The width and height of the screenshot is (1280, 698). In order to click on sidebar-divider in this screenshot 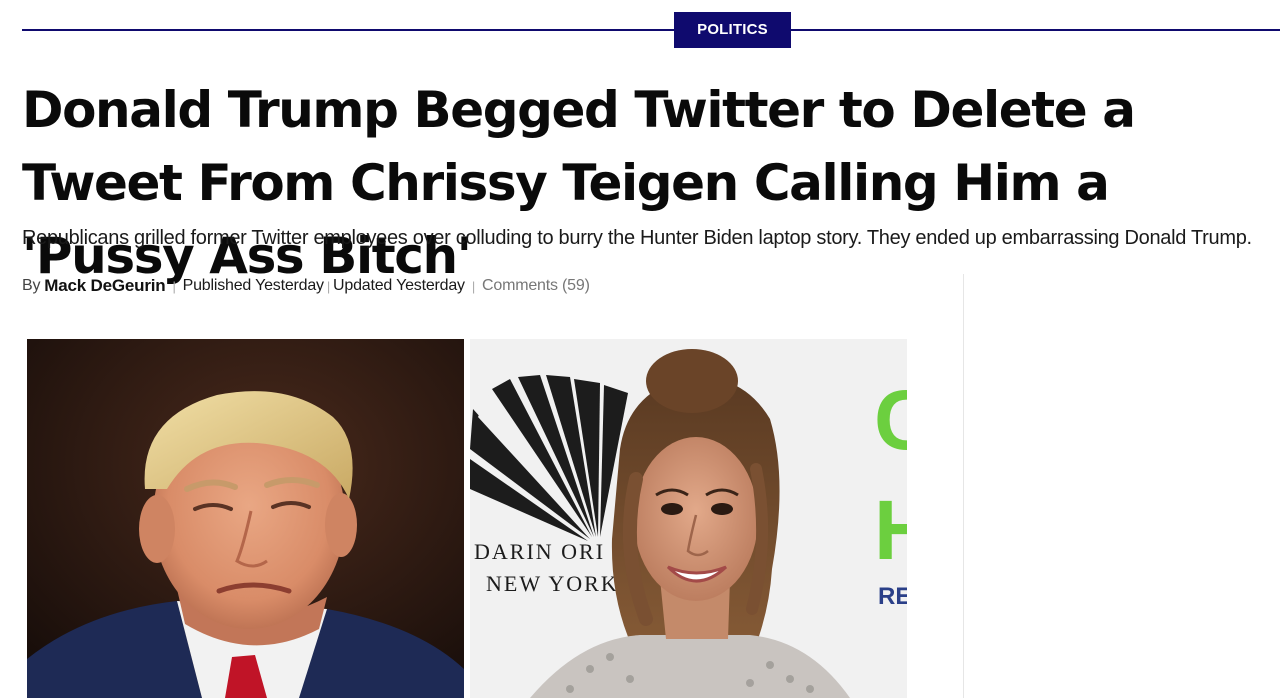, I will do `click(963, 486)`.